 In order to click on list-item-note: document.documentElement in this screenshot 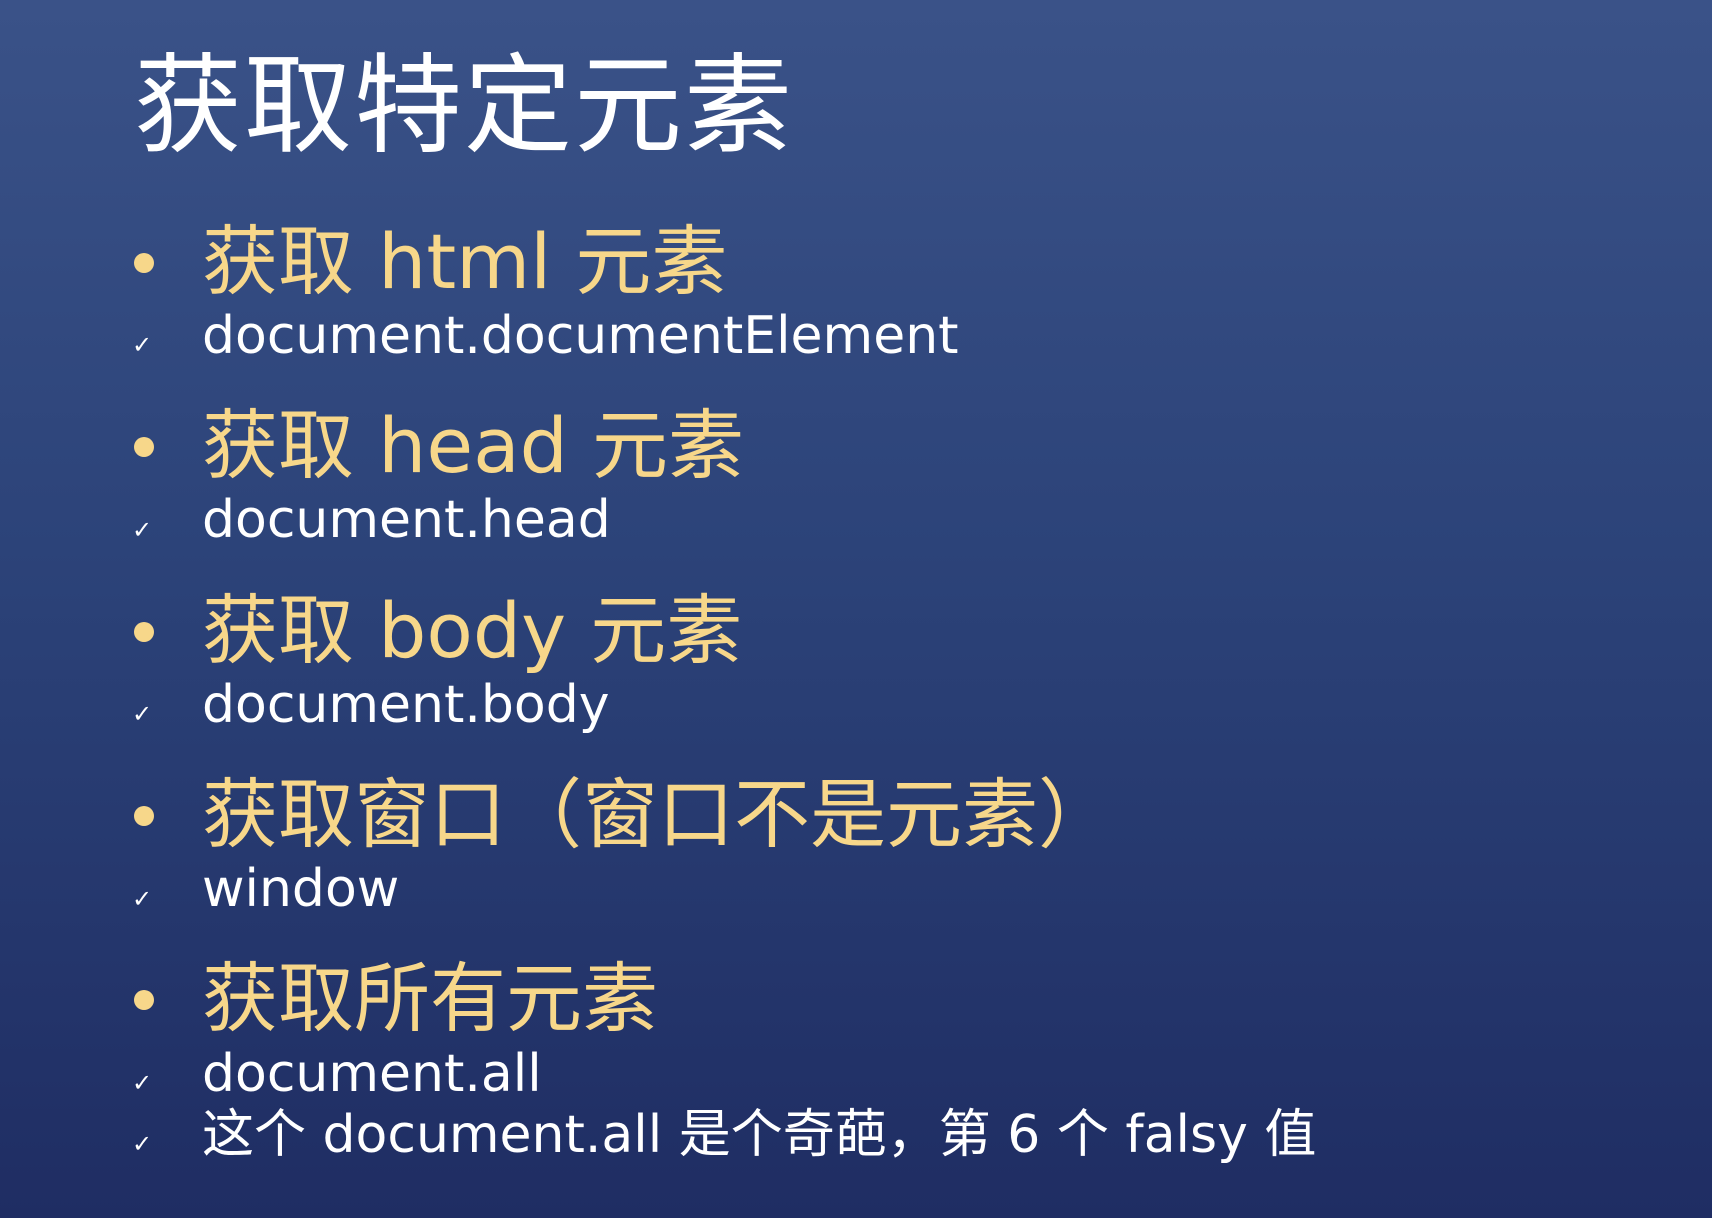, I will do `click(580, 336)`.